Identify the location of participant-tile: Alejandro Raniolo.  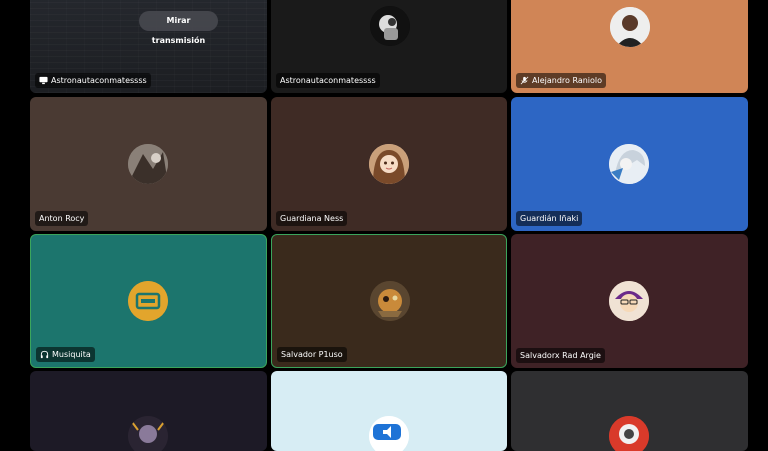
(629, 46).